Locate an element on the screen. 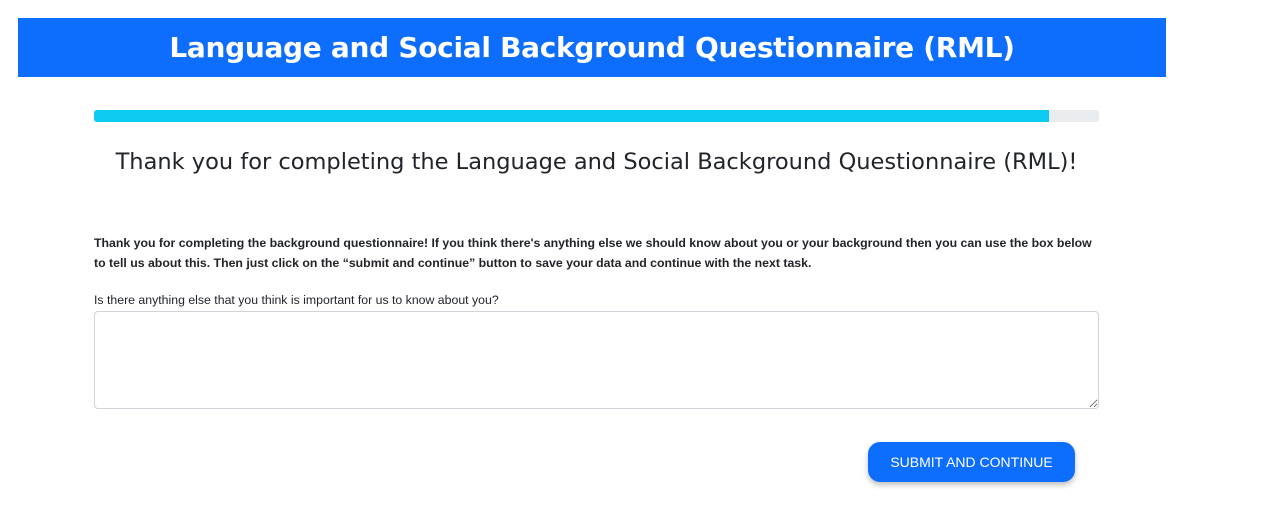 The height and width of the screenshot is (520, 1264). progress-bar is located at coordinates (596, 116).